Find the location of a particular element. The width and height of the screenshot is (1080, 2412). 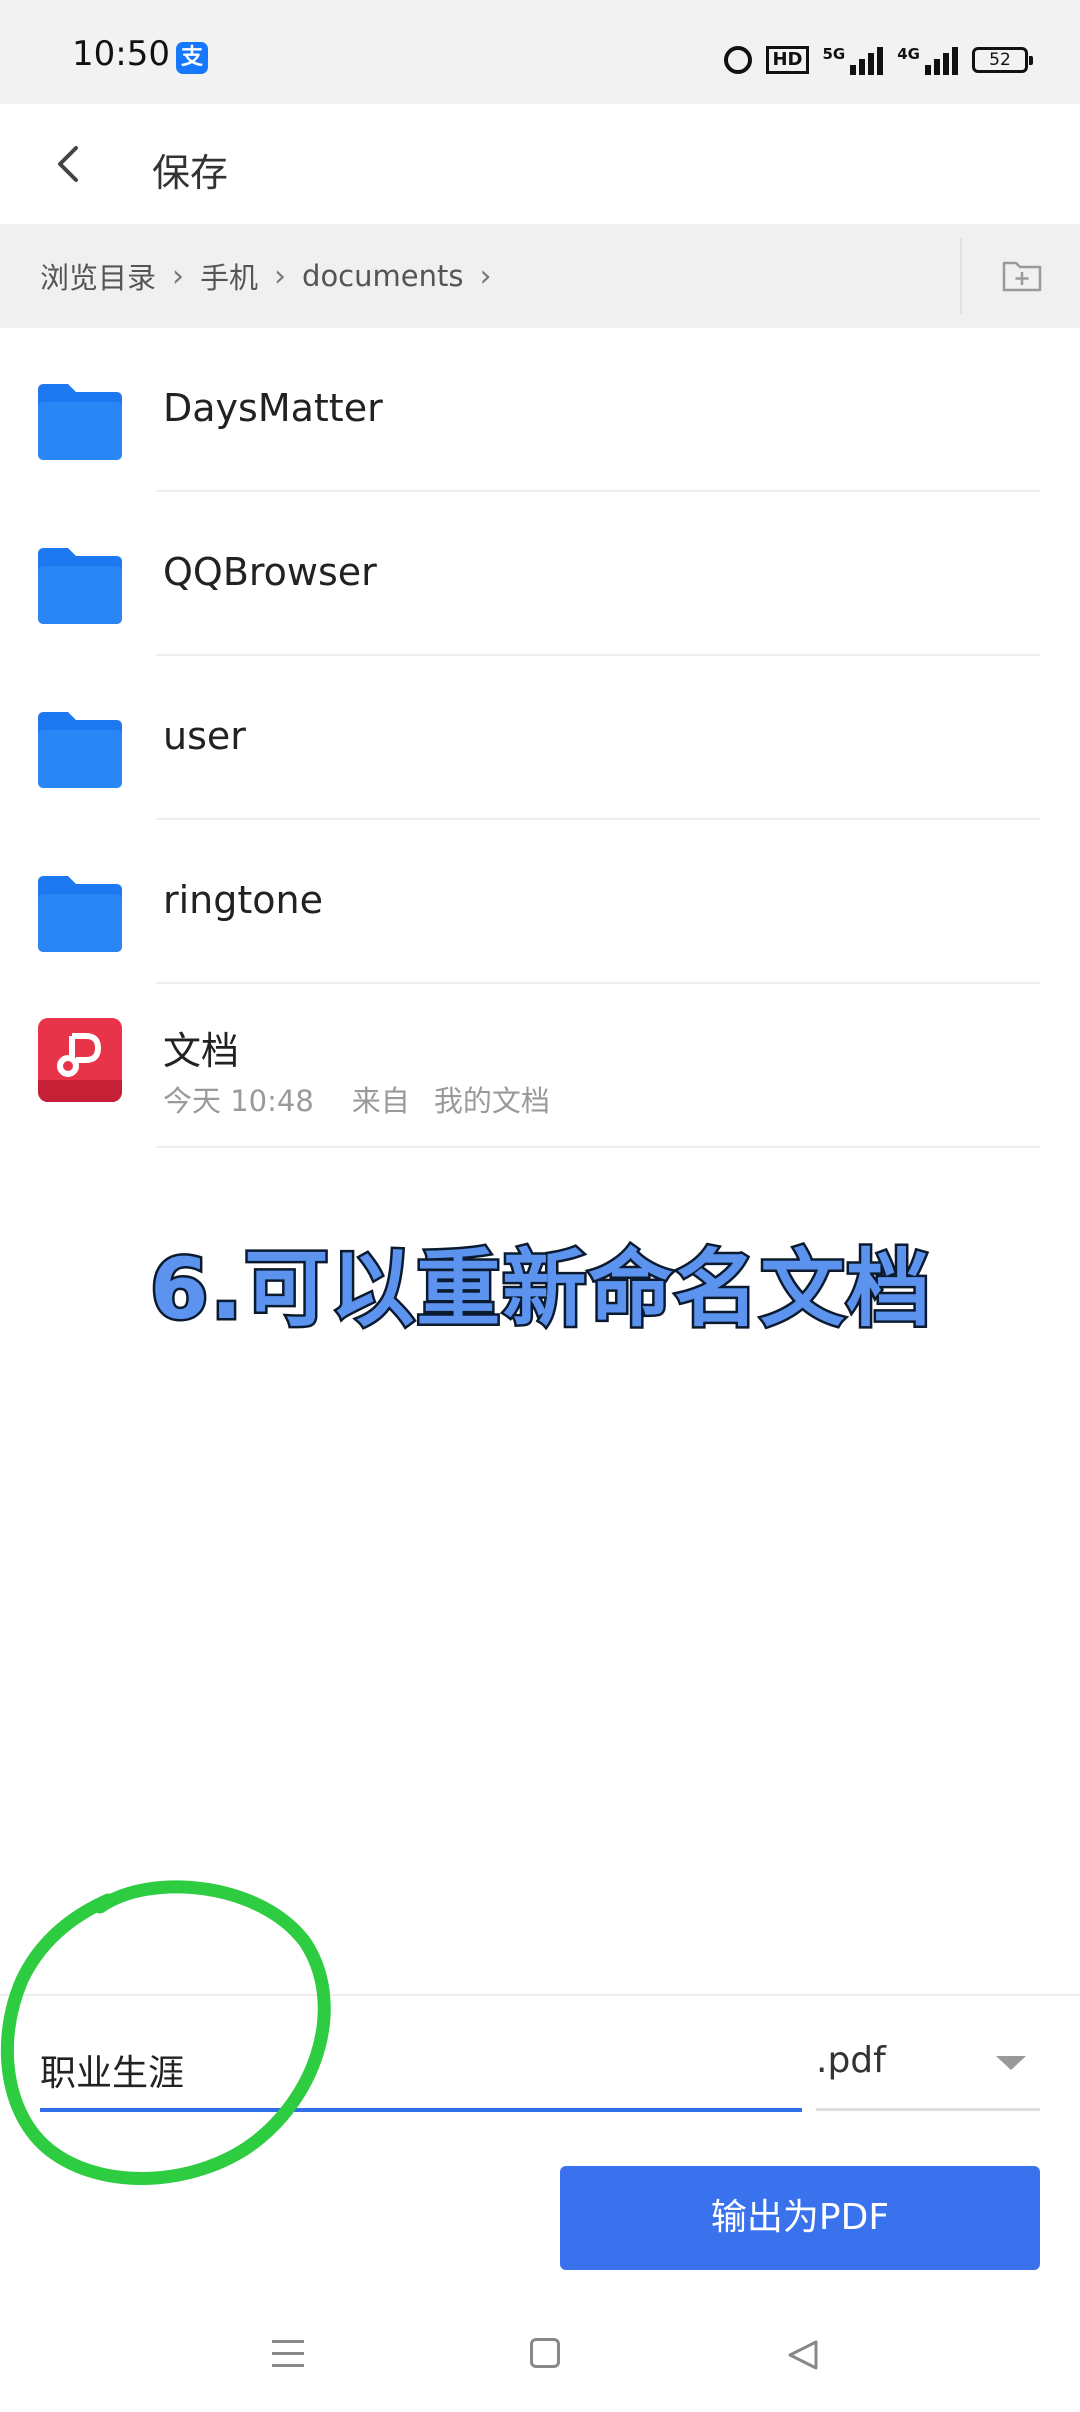

hd-icon: HD is located at coordinates (787, 60).